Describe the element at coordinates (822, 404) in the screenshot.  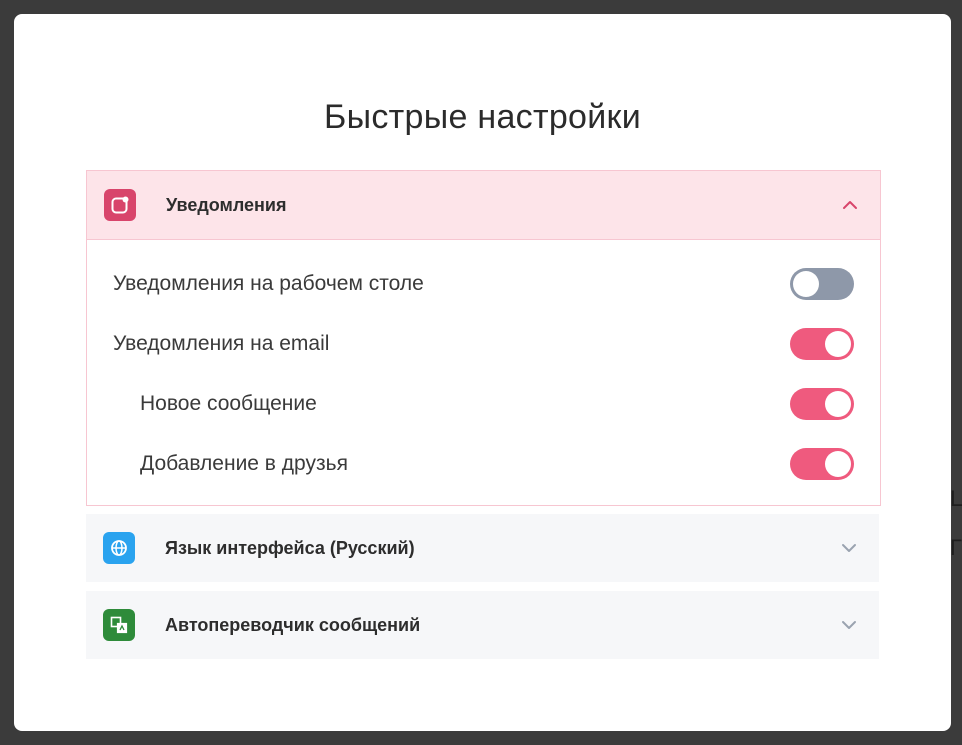
I see `new-message-toggle` at that location.